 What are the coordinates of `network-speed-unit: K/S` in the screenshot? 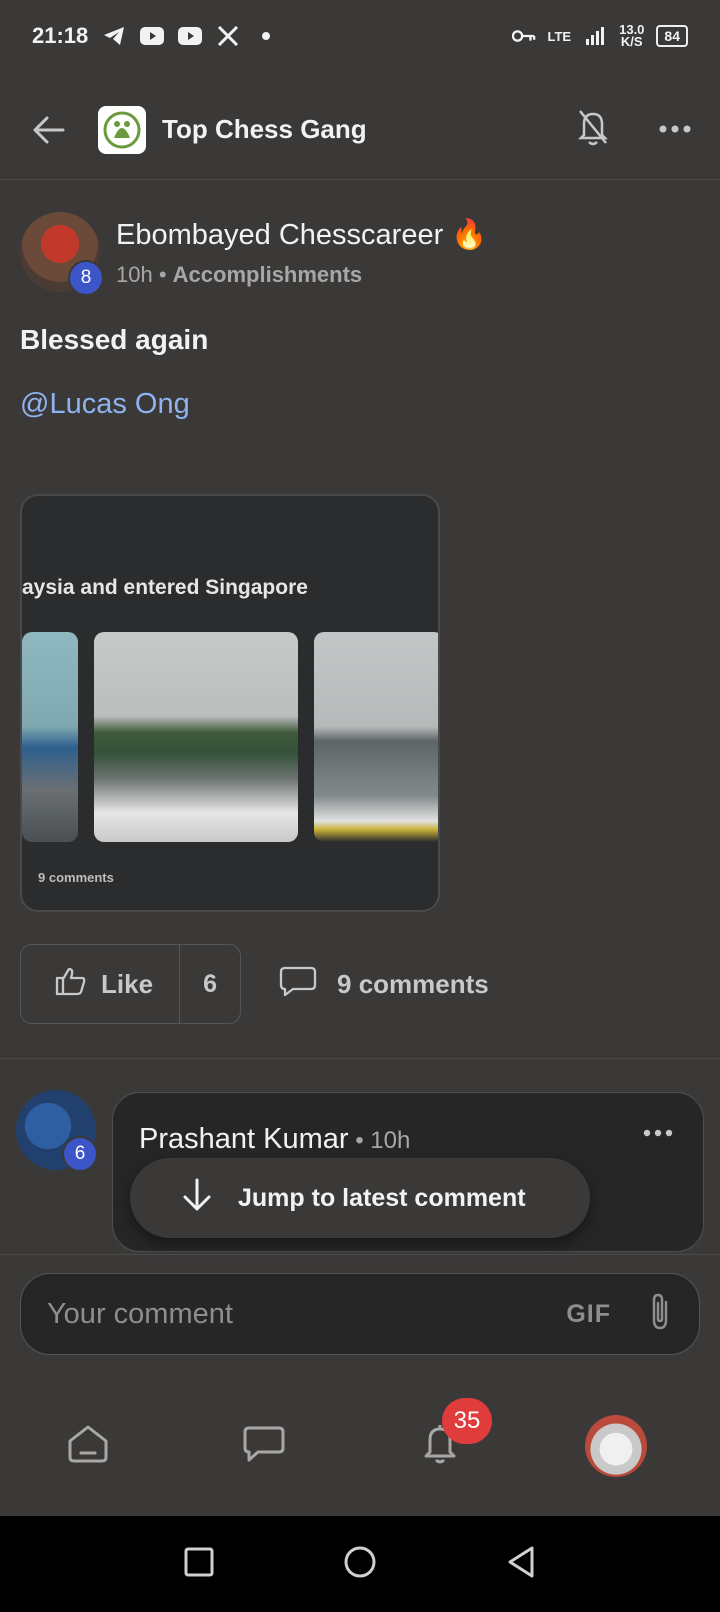 It's located at (631, 41).